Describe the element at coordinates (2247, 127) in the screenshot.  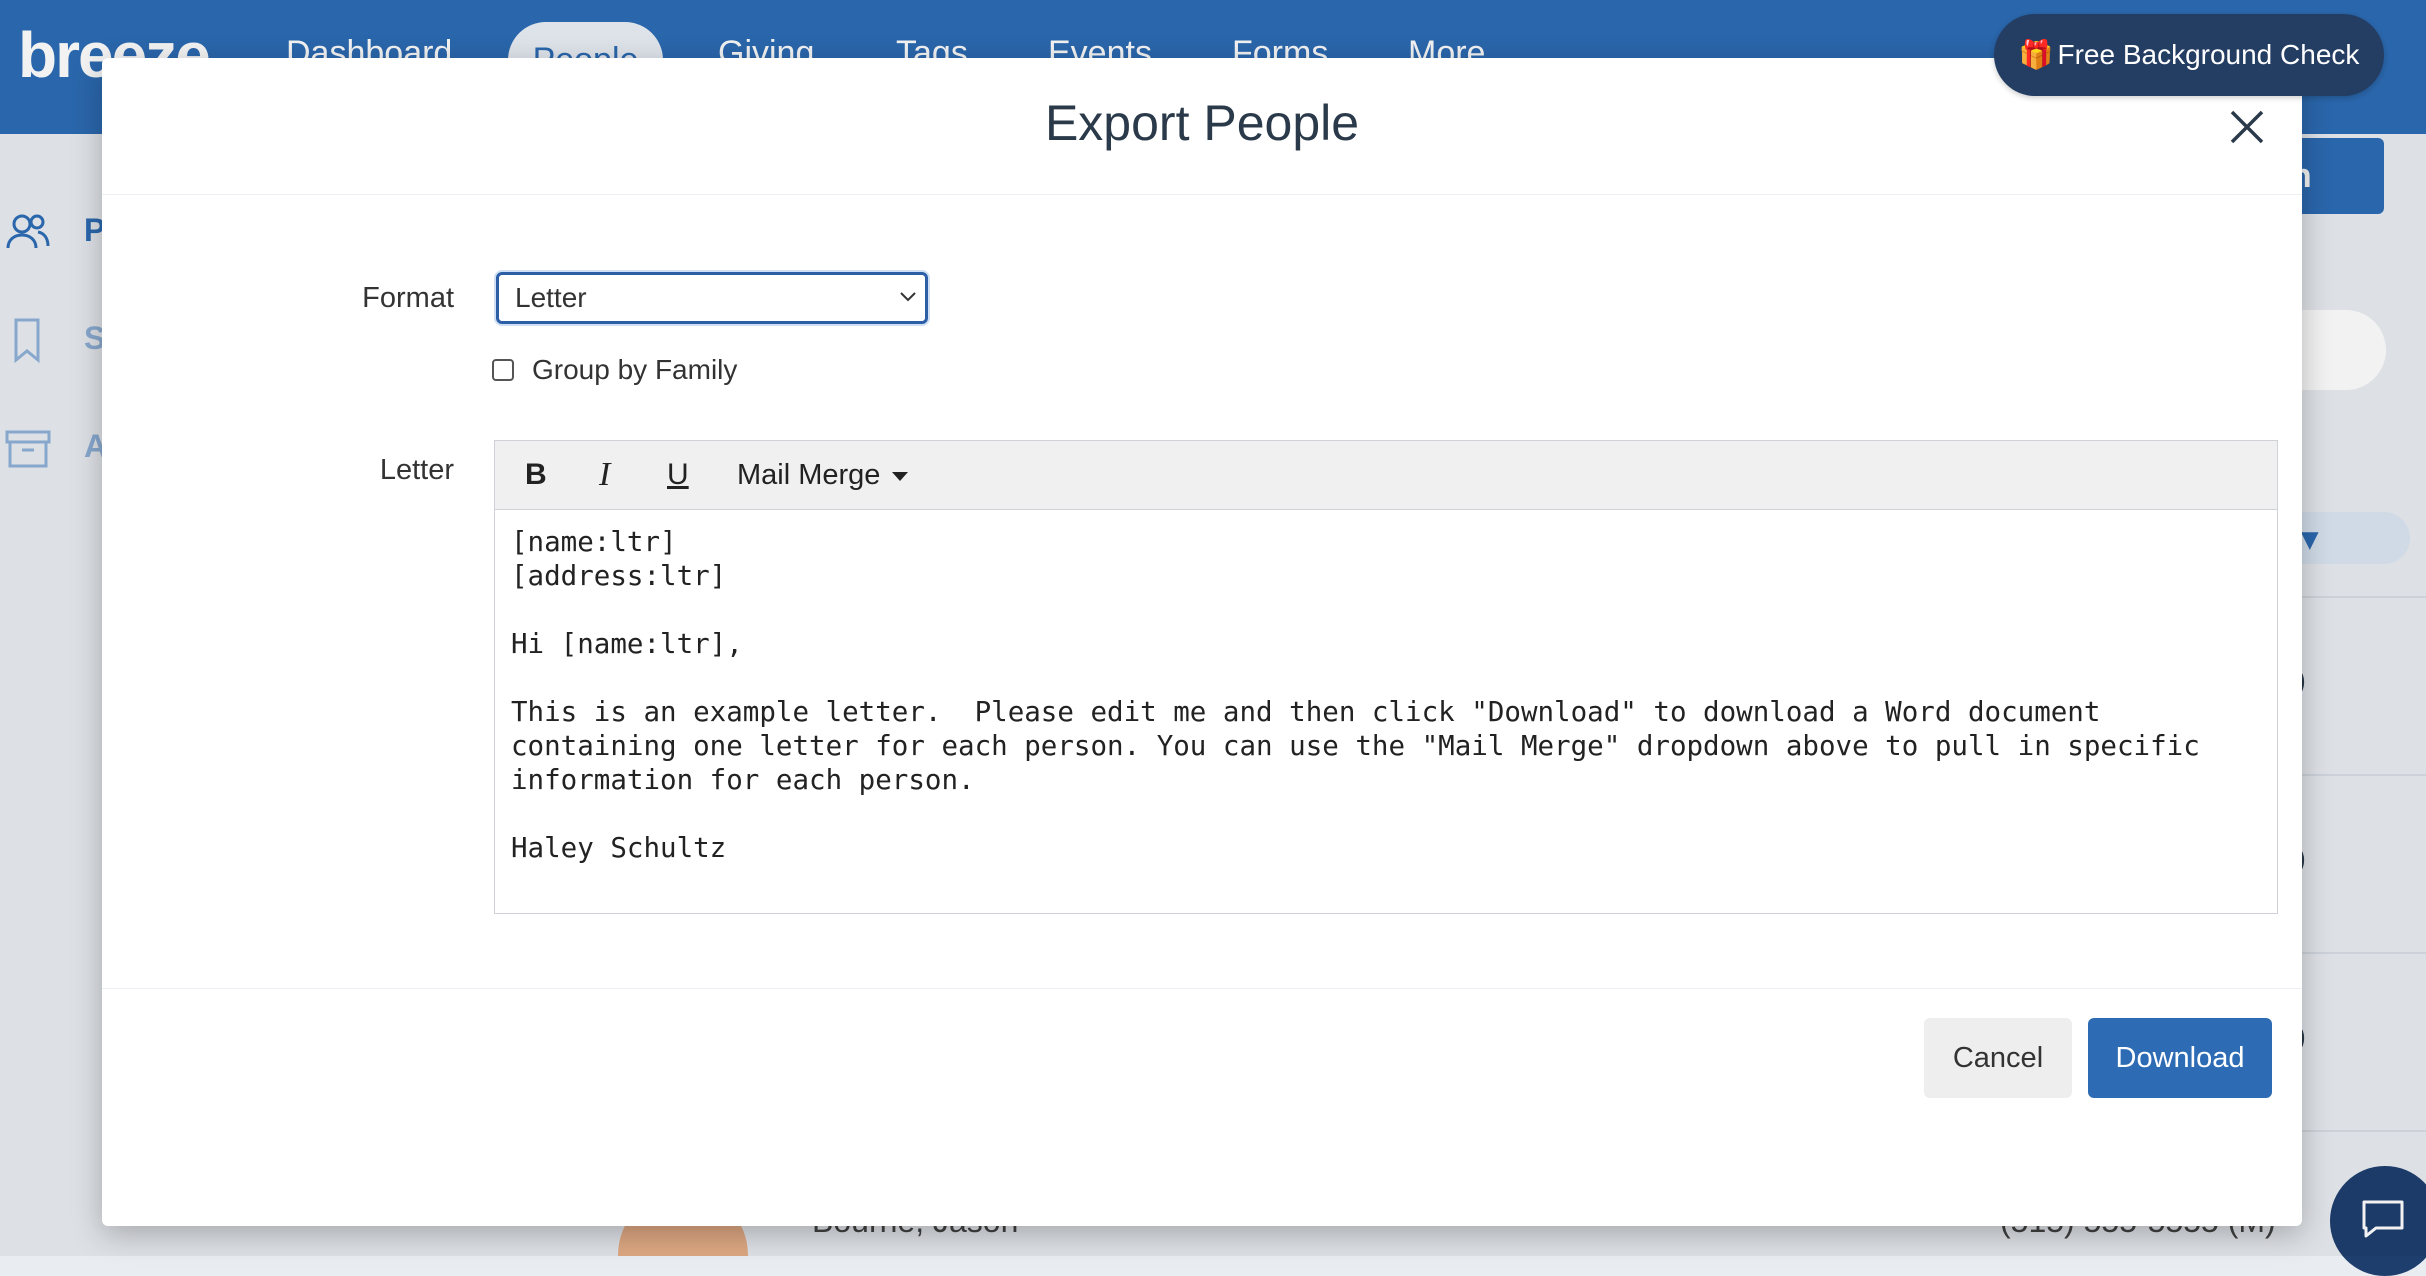
I see `close-icon` at that location.